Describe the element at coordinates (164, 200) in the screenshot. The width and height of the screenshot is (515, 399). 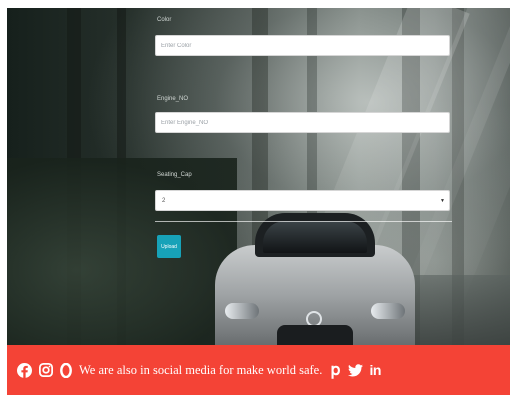
I see `seating-cap-value: 2` at that location.